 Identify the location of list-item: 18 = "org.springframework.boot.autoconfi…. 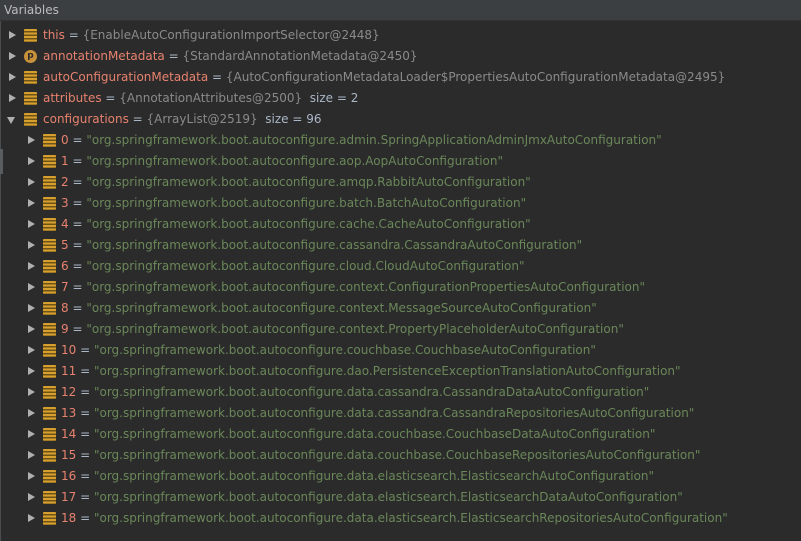
(400, 518).